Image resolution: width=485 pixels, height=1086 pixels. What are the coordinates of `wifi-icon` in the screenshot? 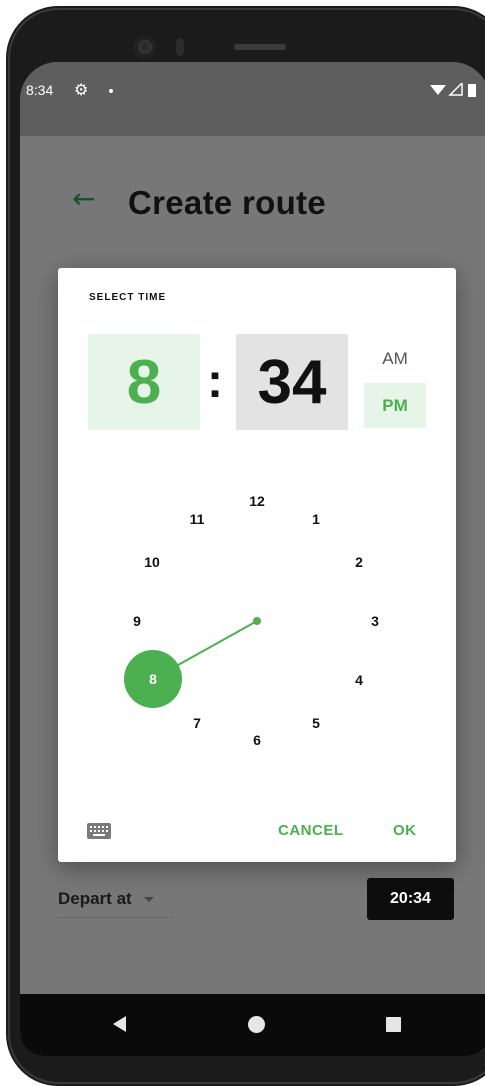 It's located at (438, 90).